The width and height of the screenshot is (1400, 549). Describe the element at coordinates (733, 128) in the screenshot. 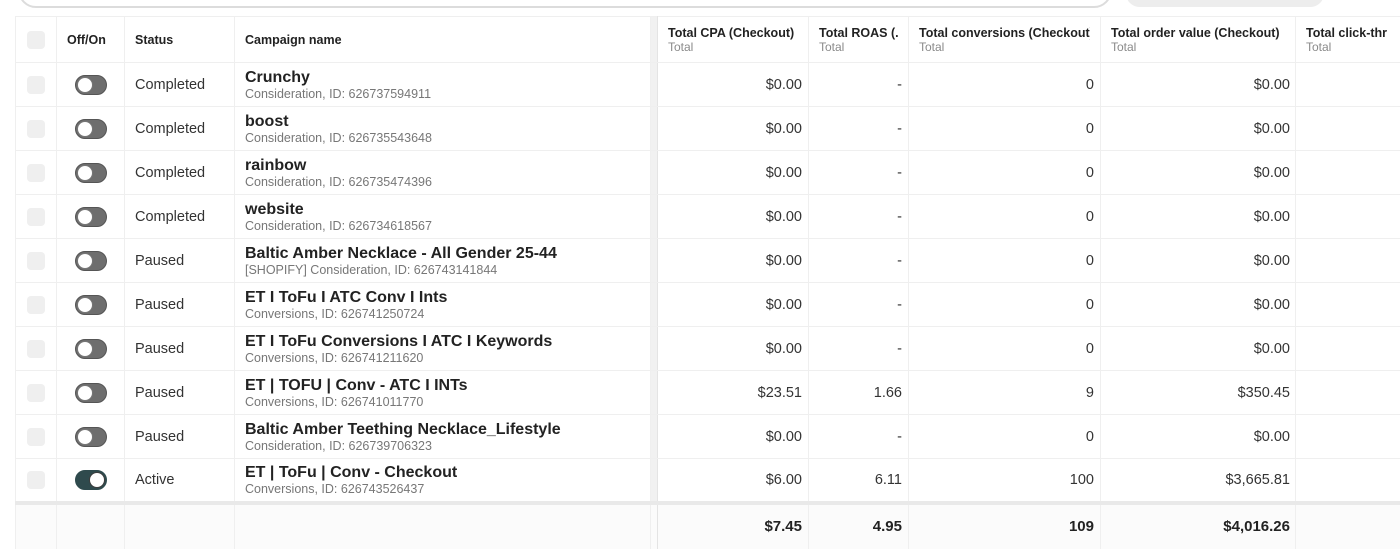

I see `cpa-value: $0.00` at that location.